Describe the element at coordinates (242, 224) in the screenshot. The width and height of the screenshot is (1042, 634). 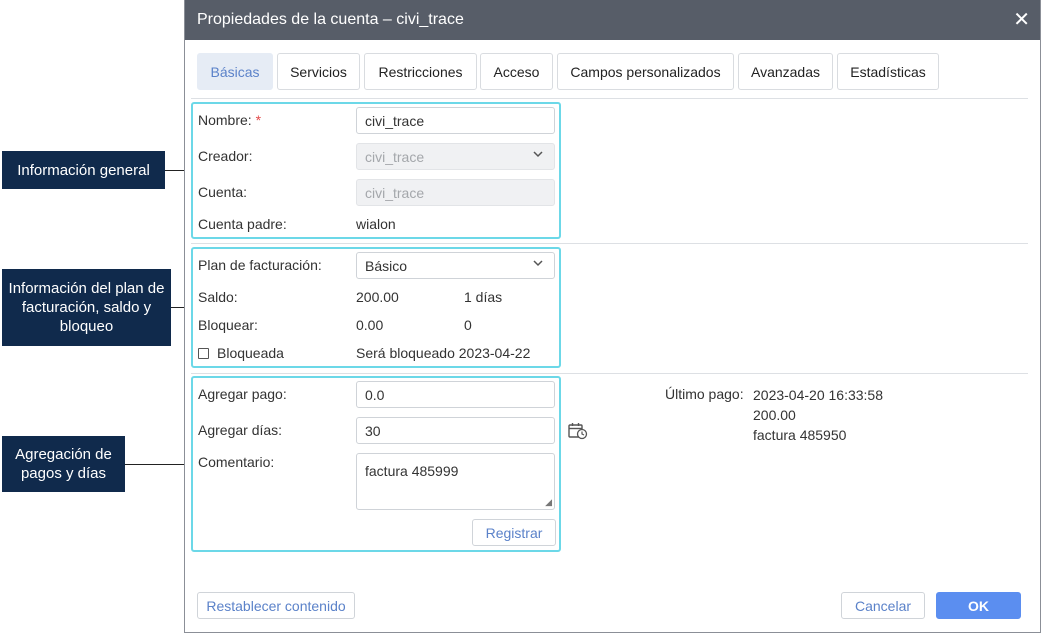
I see `parent-account-label: Cuenta padre:` at that location.